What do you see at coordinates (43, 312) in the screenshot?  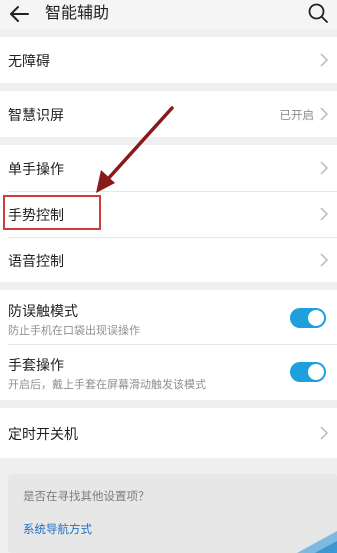 I see `anti-touch-label: 防误触模式` at bounding box center [43, 312].